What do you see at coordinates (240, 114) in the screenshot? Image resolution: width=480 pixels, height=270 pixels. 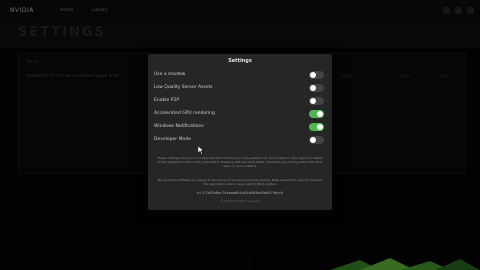 I see `setting-row-gpu: Accelerated GPU rendering` at bounding box center [240, 114].